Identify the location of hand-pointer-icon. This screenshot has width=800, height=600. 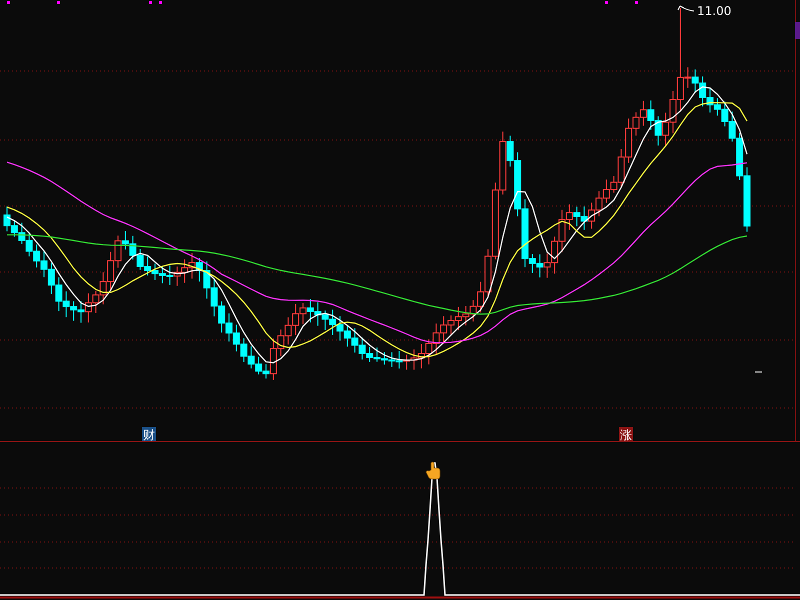
(433, 471).